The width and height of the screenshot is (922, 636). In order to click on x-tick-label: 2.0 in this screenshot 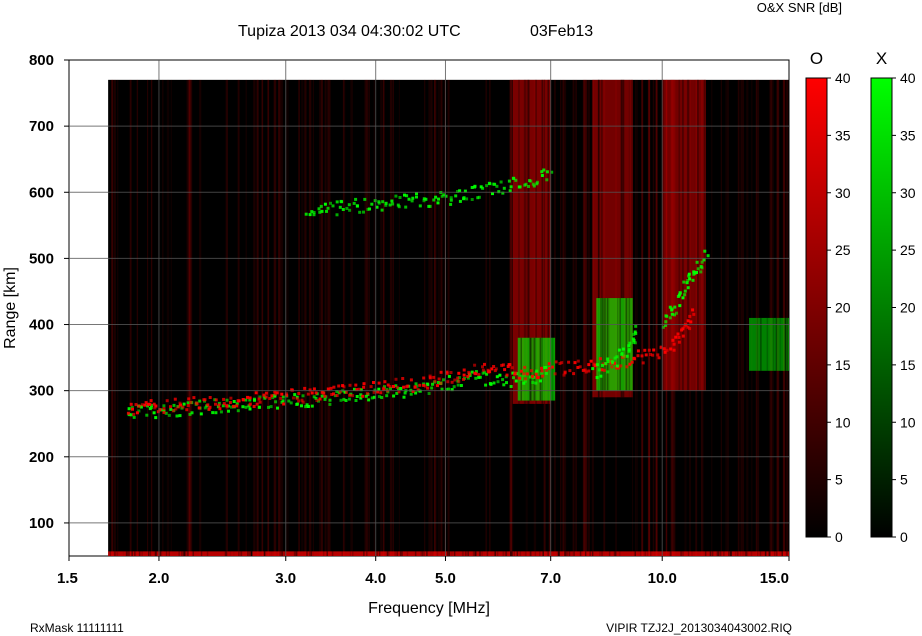, I will do `click(159, 578)`.